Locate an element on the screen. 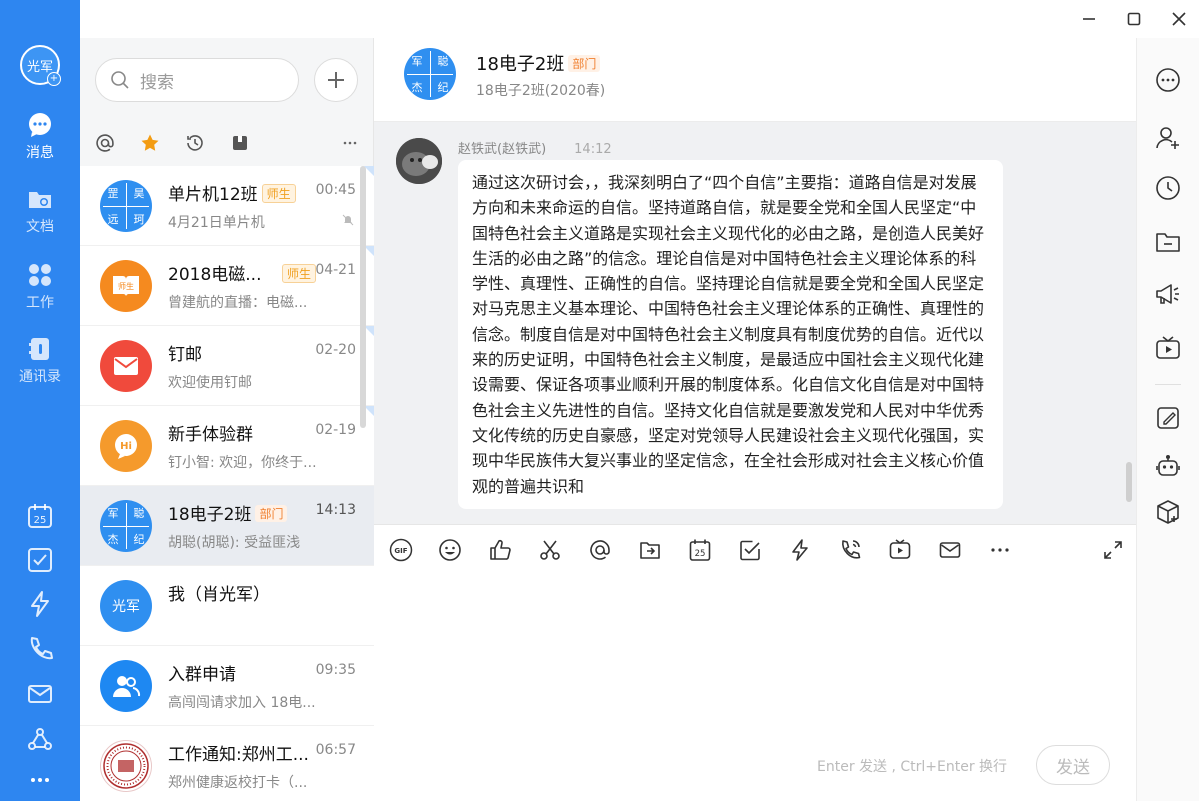 The width and height of the screenshot is (1199, 801). conversation-row: 罡昊远珂 单片机12班 师生 00:45 4月21日单片机 is located at coordinates (227, 206).